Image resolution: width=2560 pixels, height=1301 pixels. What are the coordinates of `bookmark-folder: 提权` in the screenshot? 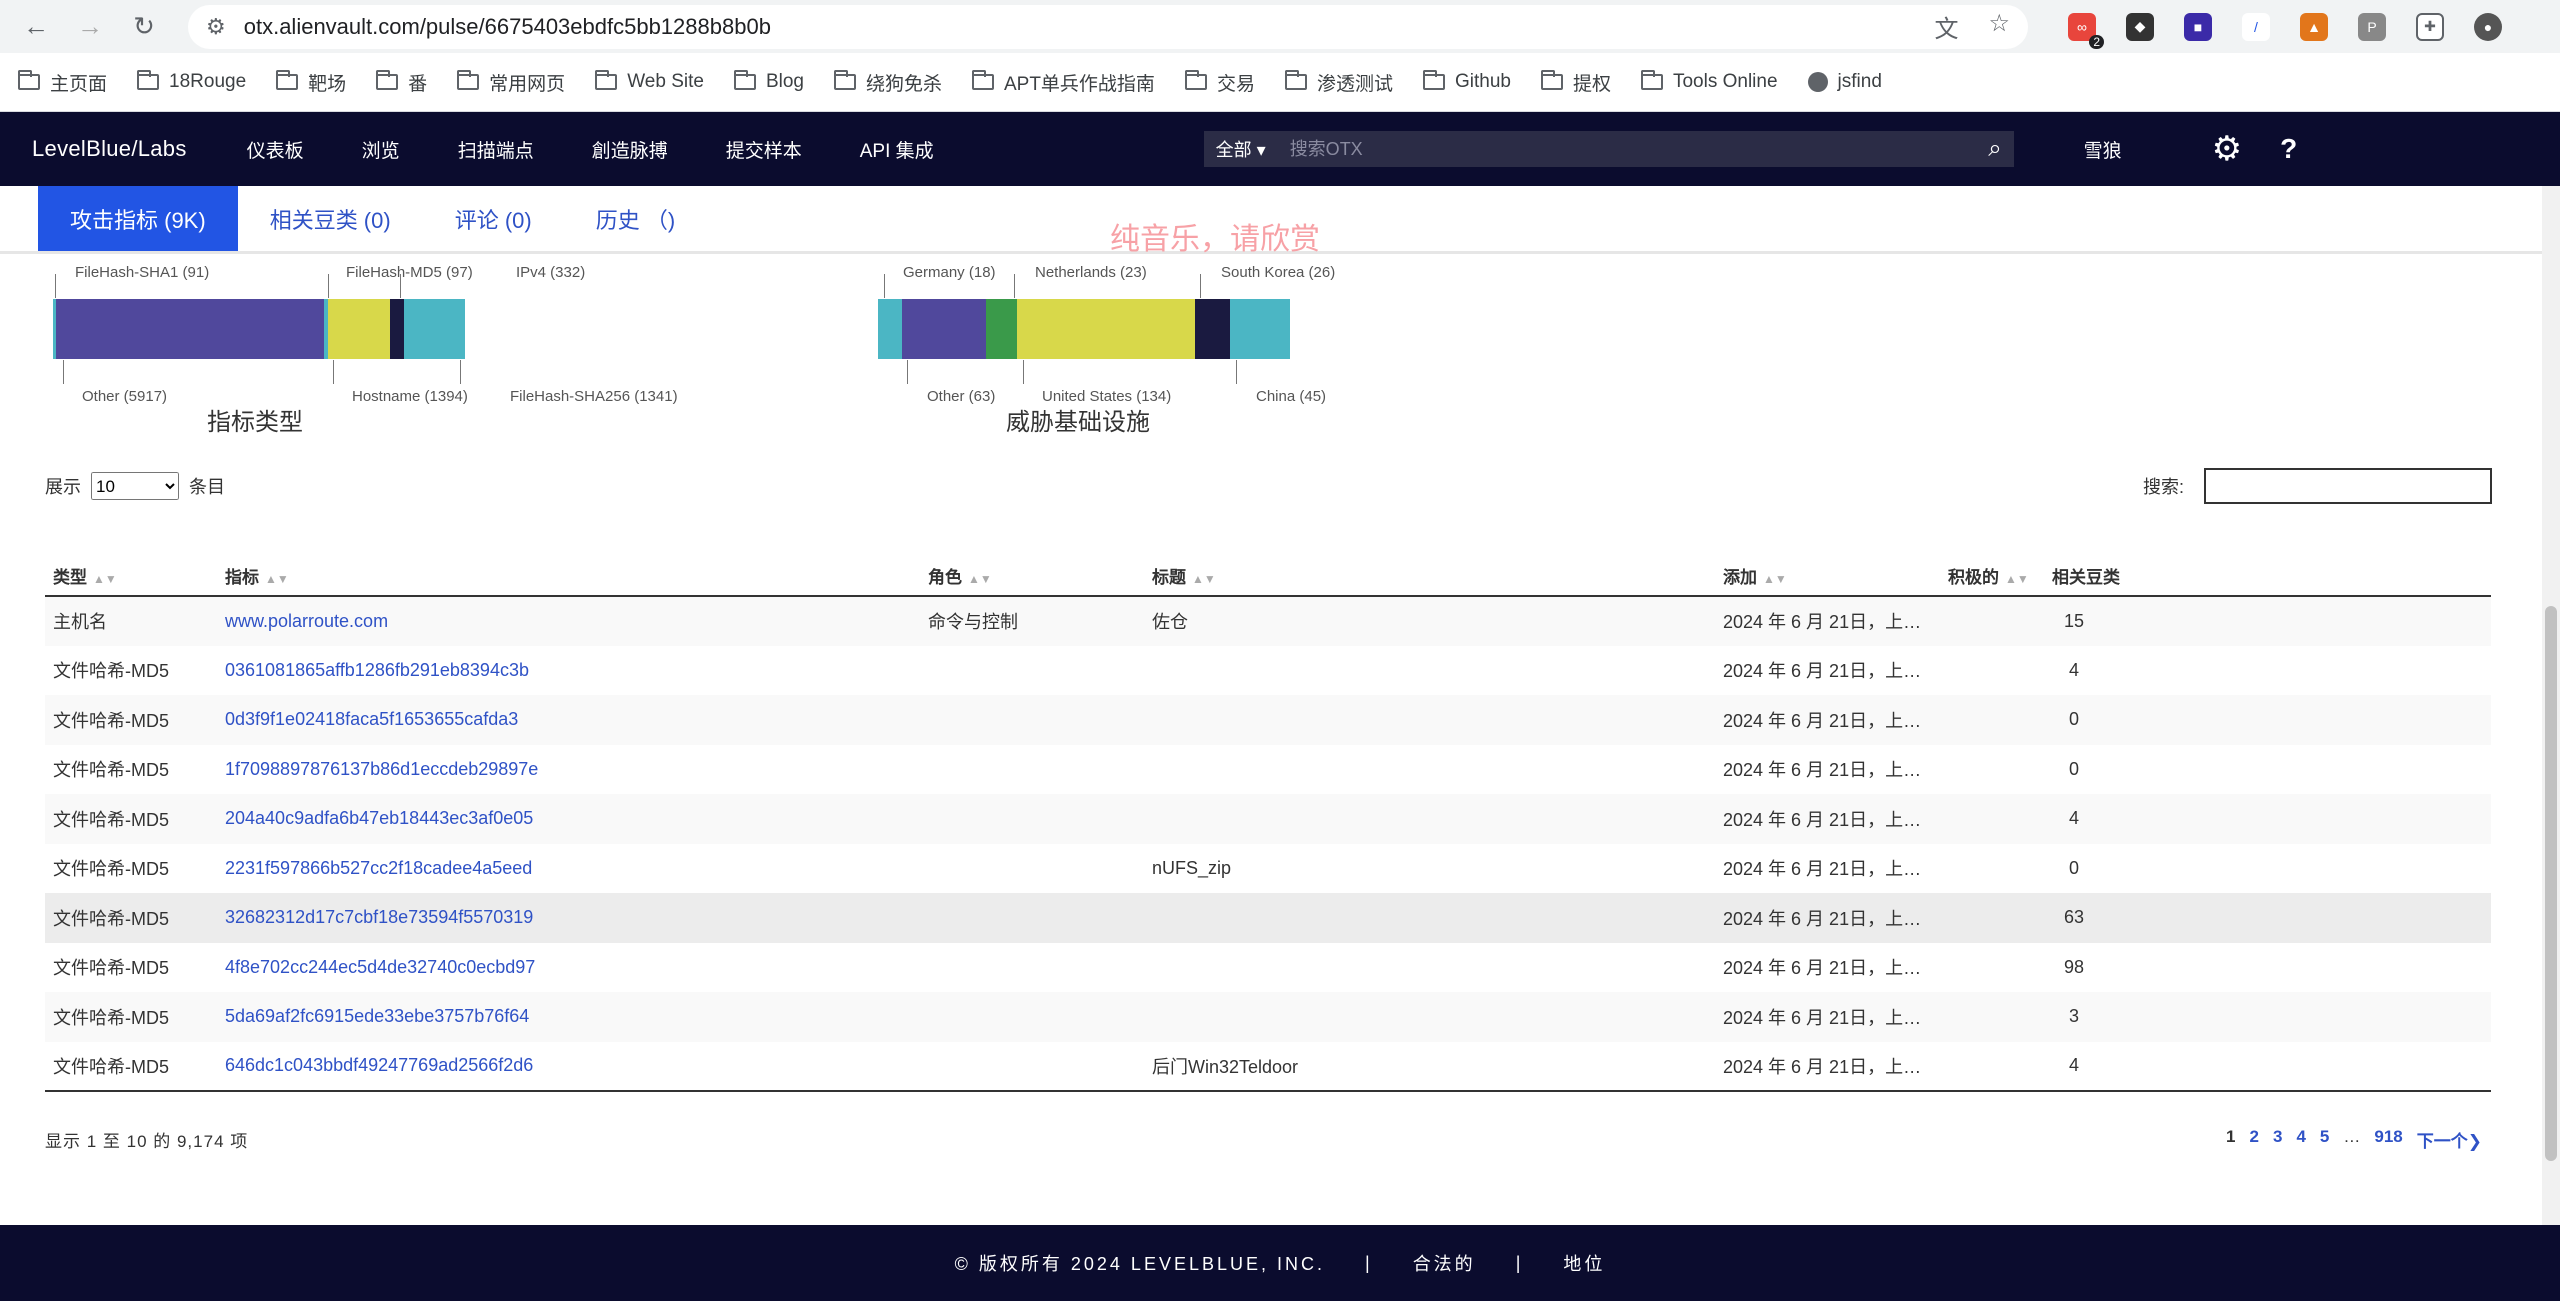 It's located at (1575, 82).